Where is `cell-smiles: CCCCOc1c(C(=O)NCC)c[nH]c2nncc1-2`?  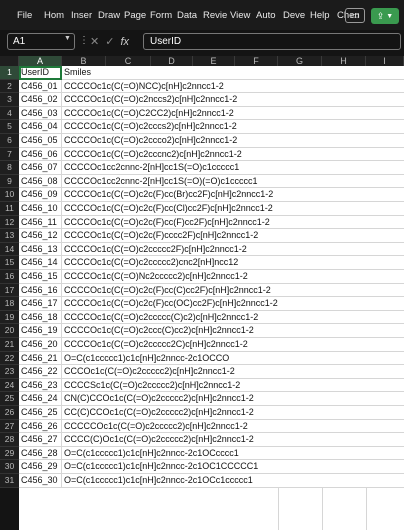
cell-smiles: CCCCOc1c(C(=O)NCC)c[nH]c2nncc1-2 is located at coordinates (143, 86).